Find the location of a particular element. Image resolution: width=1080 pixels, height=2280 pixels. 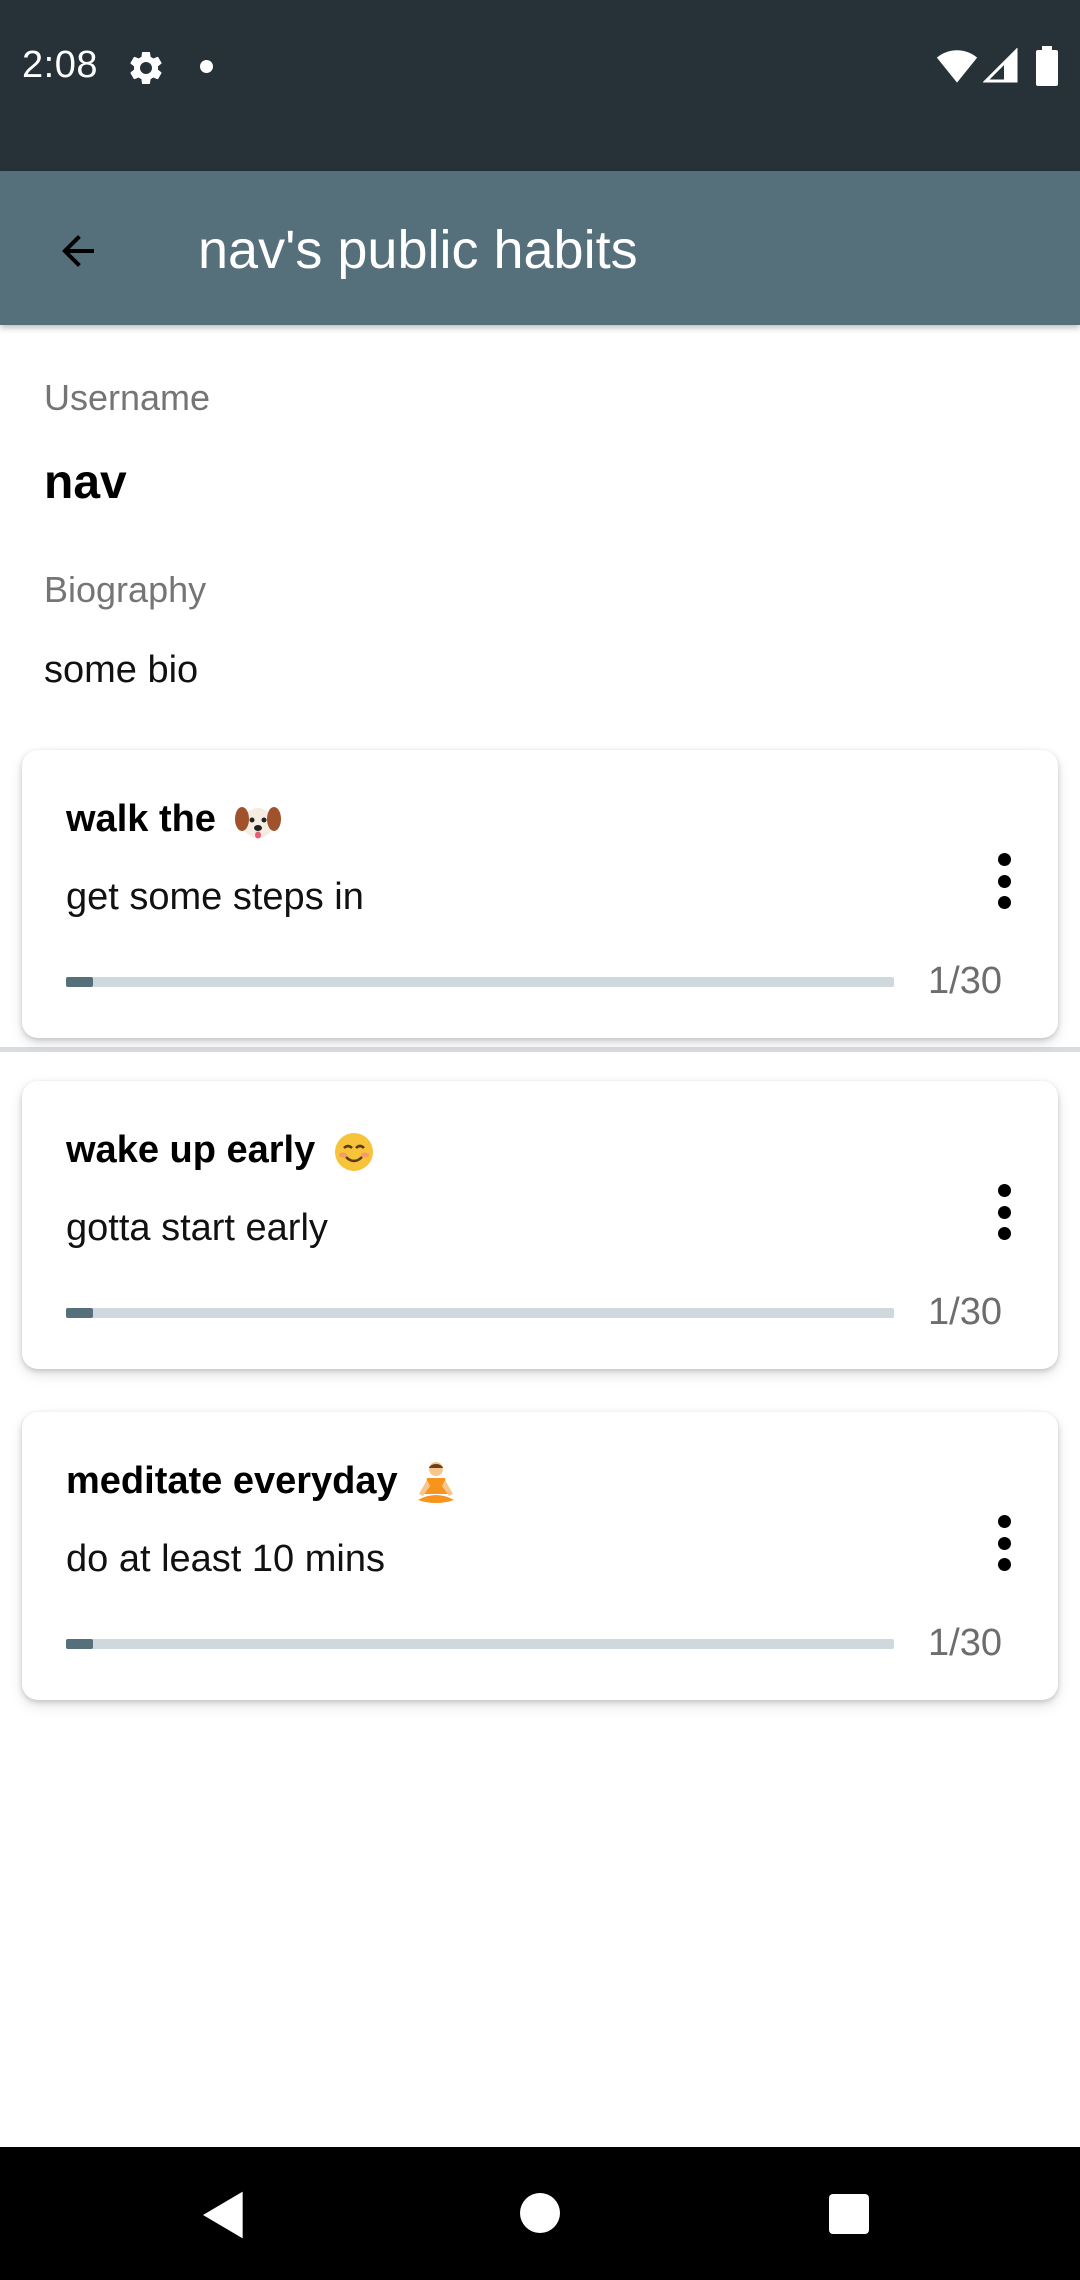

habit-title: meditate everyday is located at coordinates (262, 1483).